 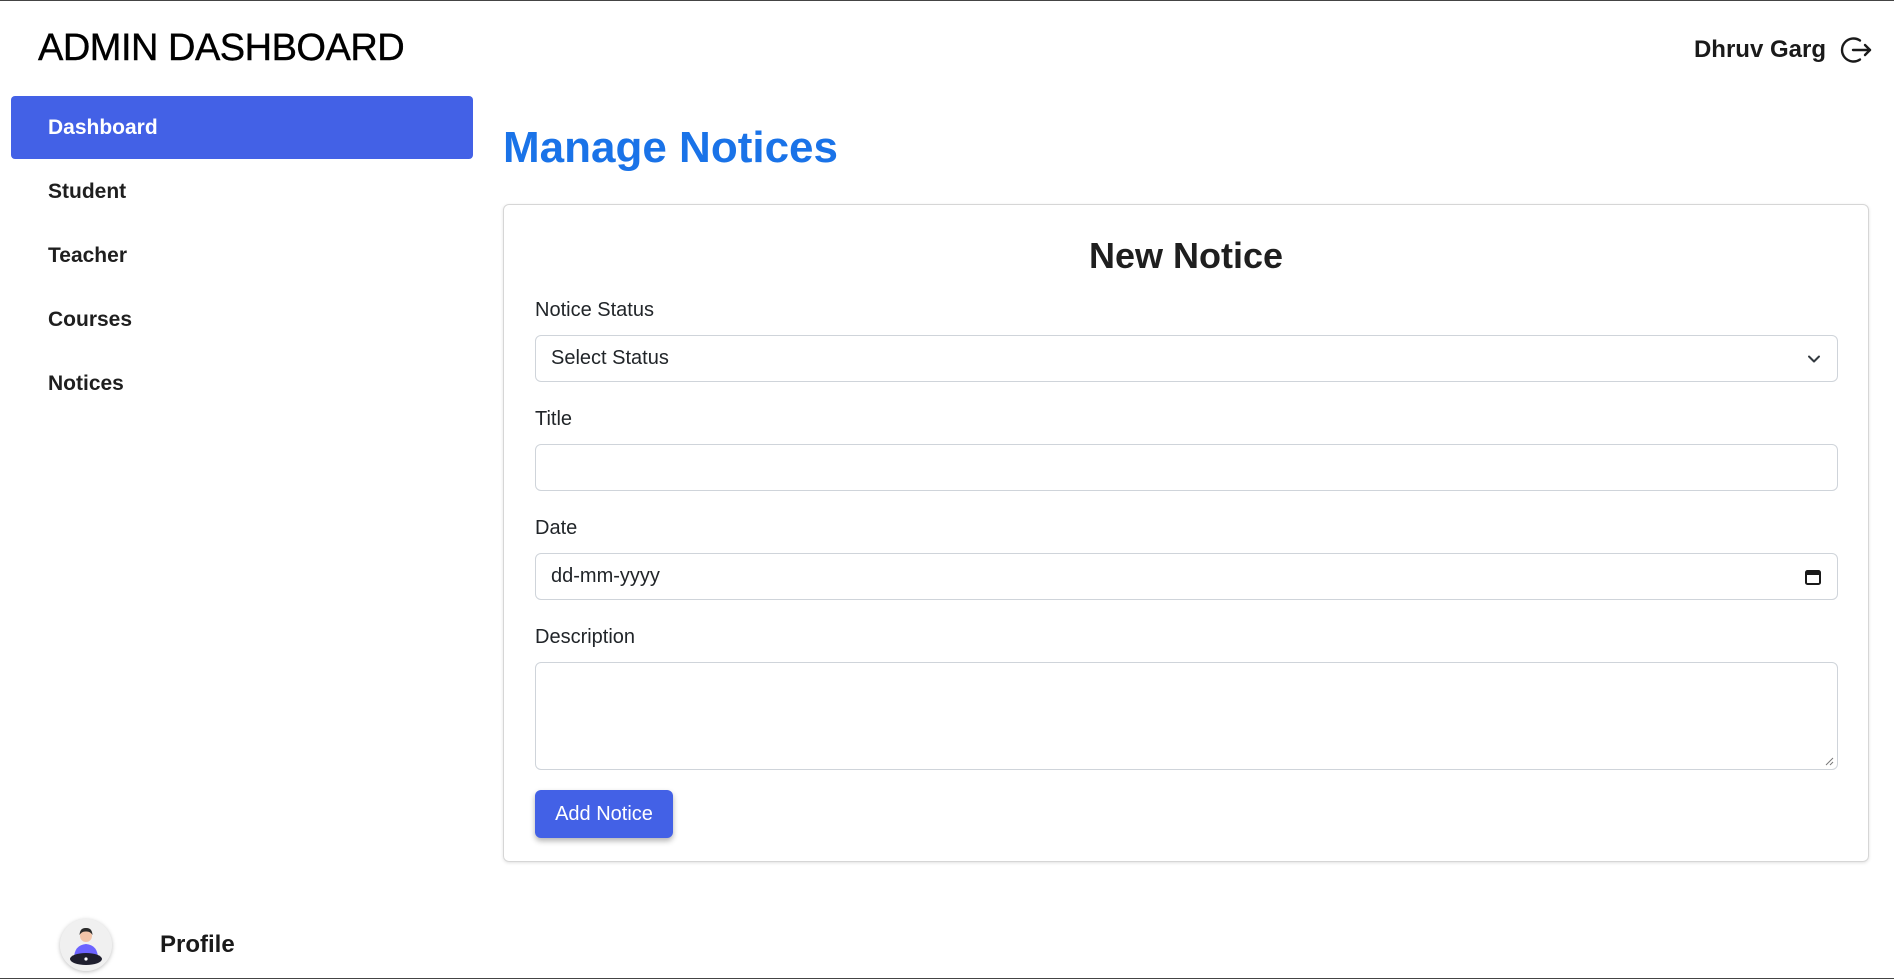 What do you see at coordinates (242, 191) in the screenshot?
I see `sidebar-item-student: Student` at bounding box center [242, 191].